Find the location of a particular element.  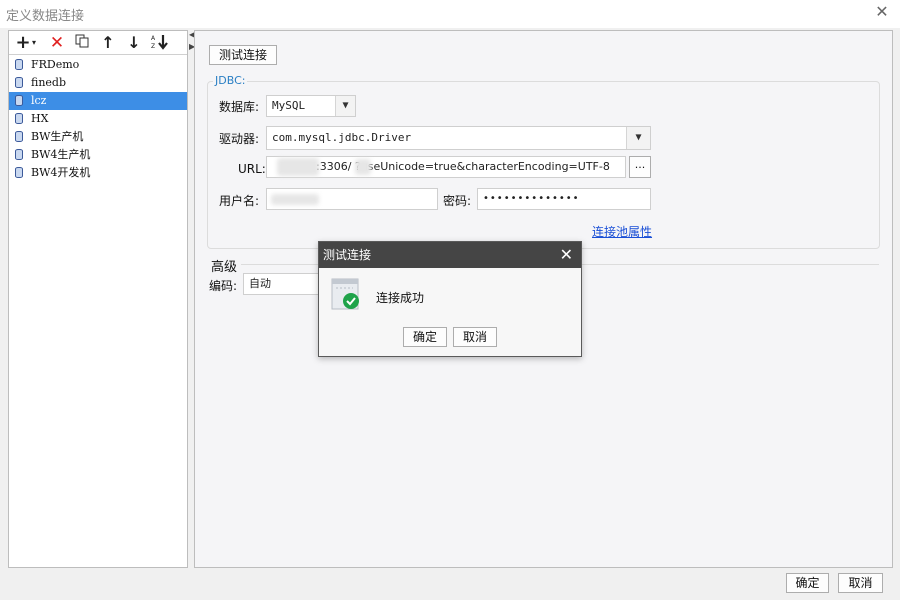

add-dropdown-chevron-icon: ▾ is located at coordinates (34, 43).